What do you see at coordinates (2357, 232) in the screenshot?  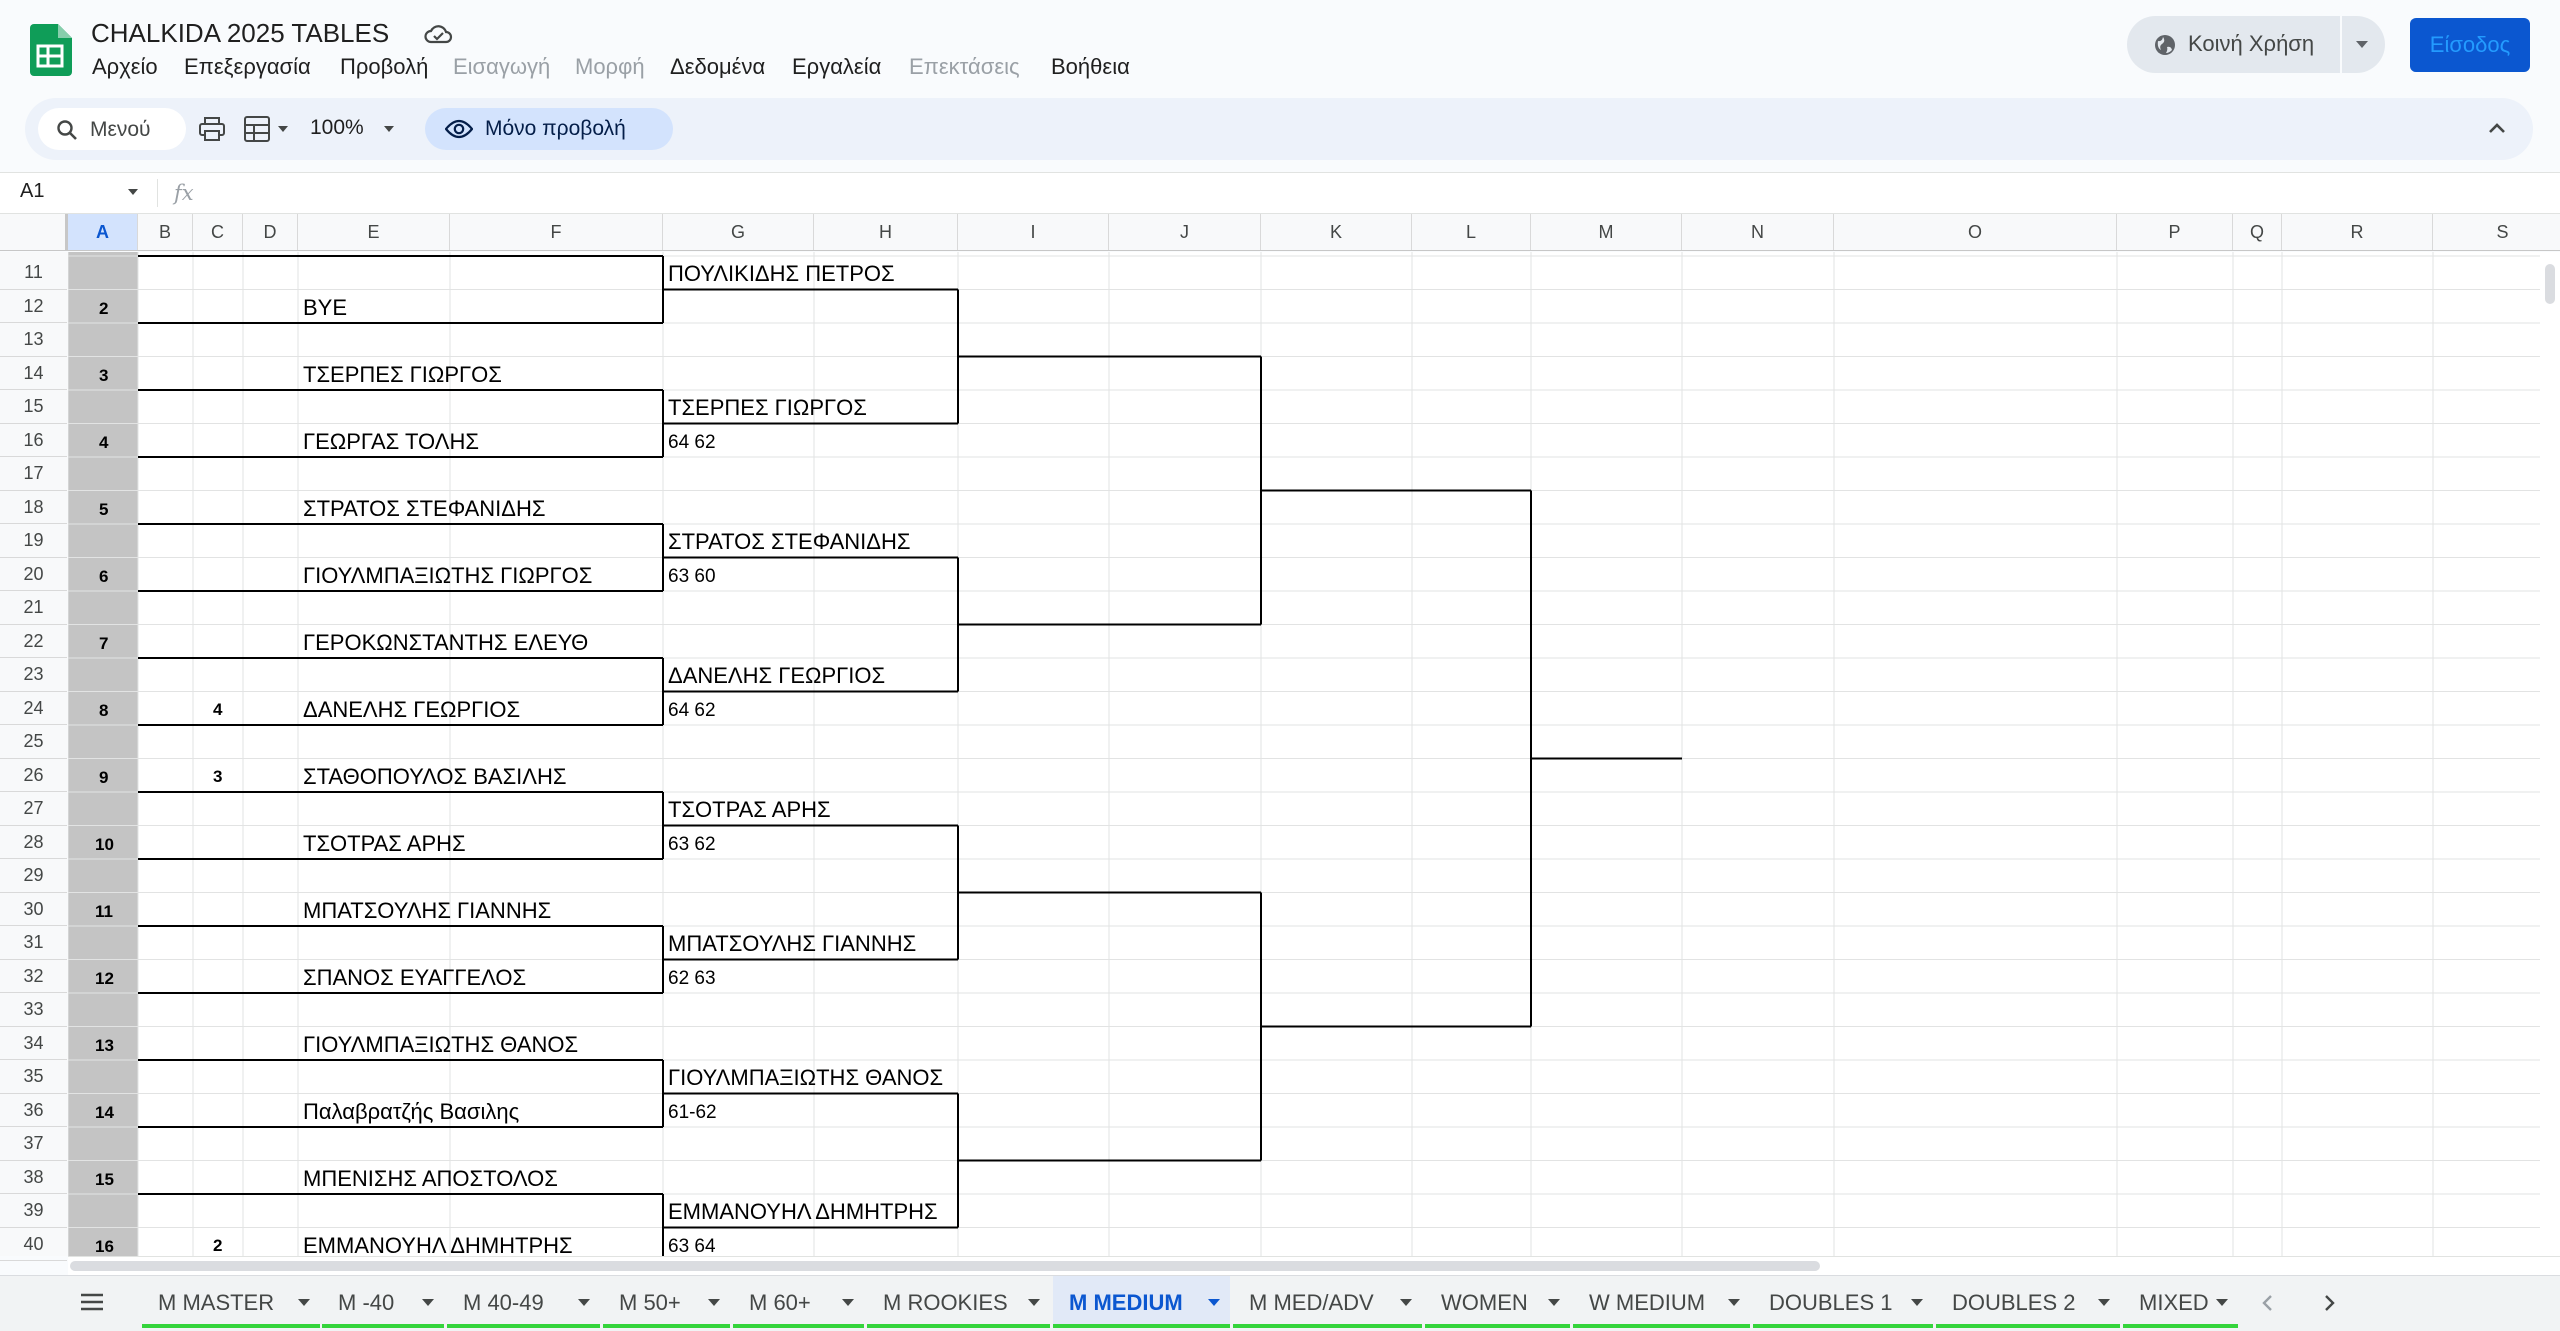 I see `column-header-r: R` at bounding box center [2357, 232].